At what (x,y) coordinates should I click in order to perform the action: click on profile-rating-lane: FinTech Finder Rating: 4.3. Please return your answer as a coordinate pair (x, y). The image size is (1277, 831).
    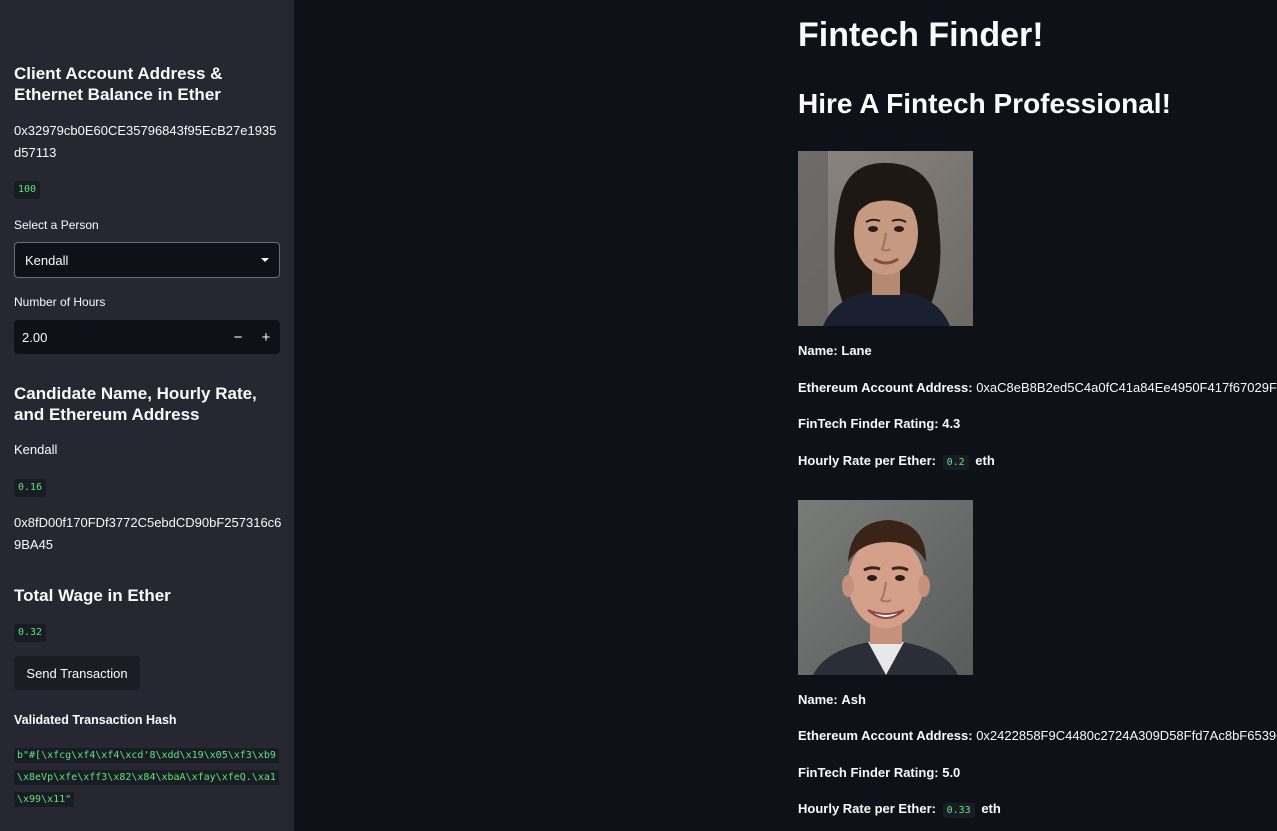
    Looking at the image, I should click on (879, 424).